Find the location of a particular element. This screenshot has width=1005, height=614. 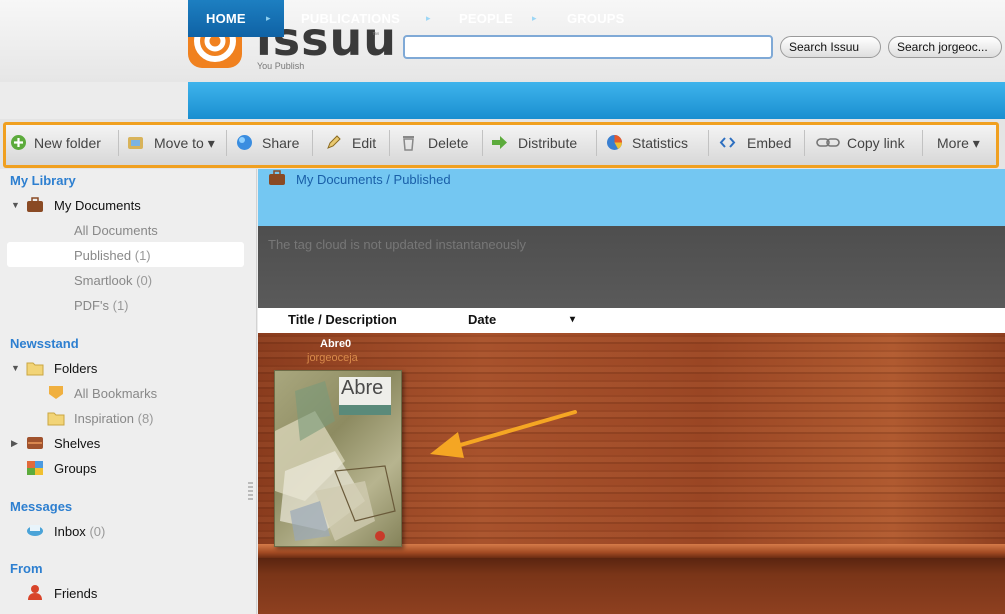

sidebar-item-all-documents: All Documents is located at coordinates (116, 230).